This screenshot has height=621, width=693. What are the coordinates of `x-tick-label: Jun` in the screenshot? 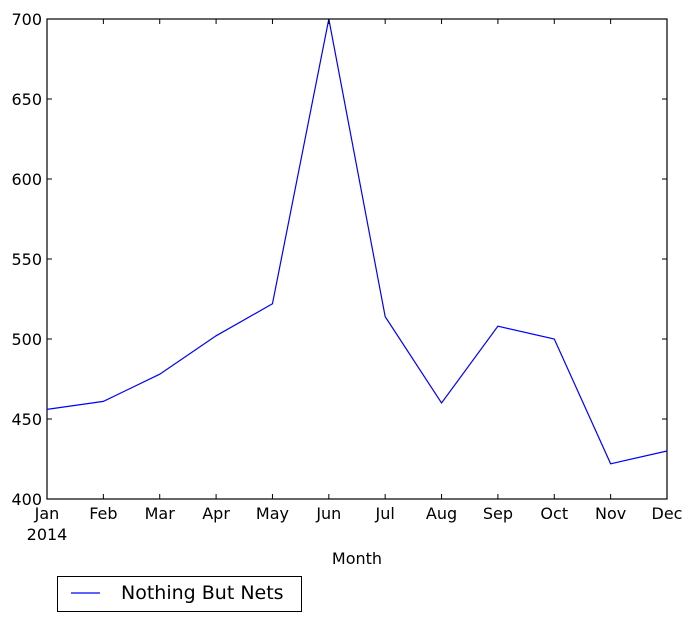 It's located at (328, 513).